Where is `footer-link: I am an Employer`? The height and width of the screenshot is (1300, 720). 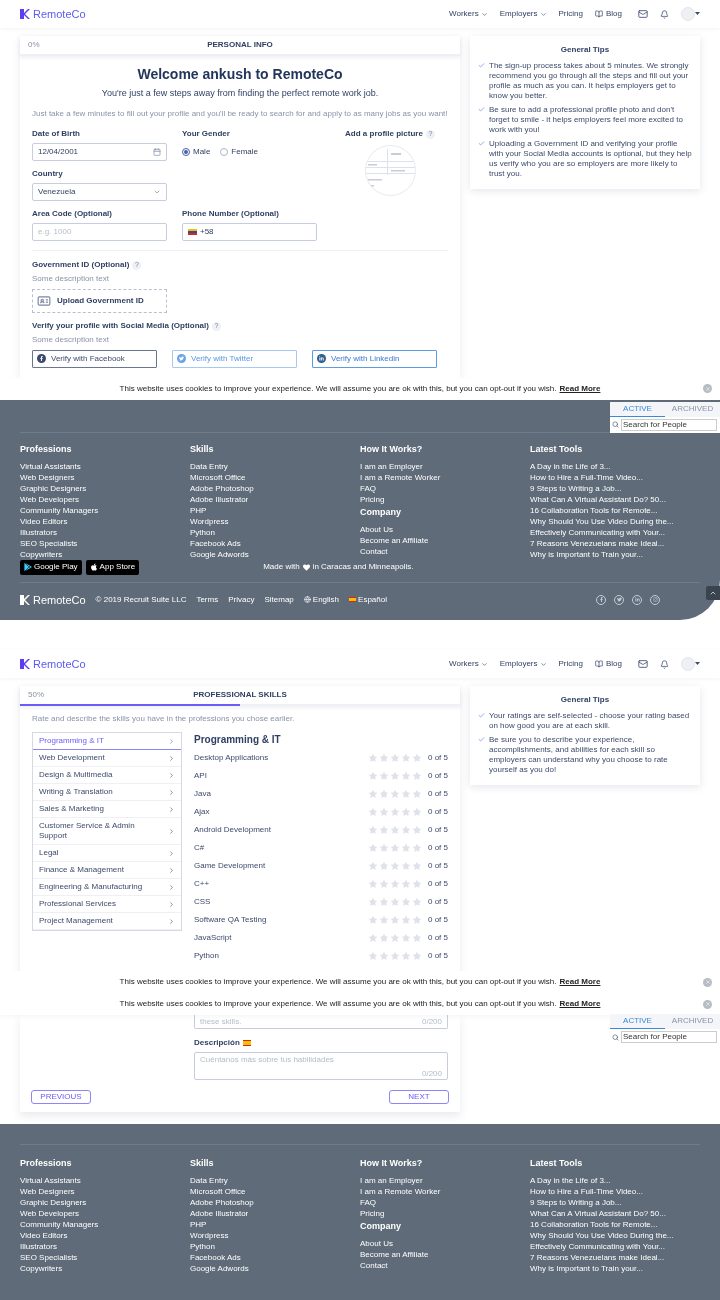
footer-link: I am an Employer is located at coordinates (391, 1180).